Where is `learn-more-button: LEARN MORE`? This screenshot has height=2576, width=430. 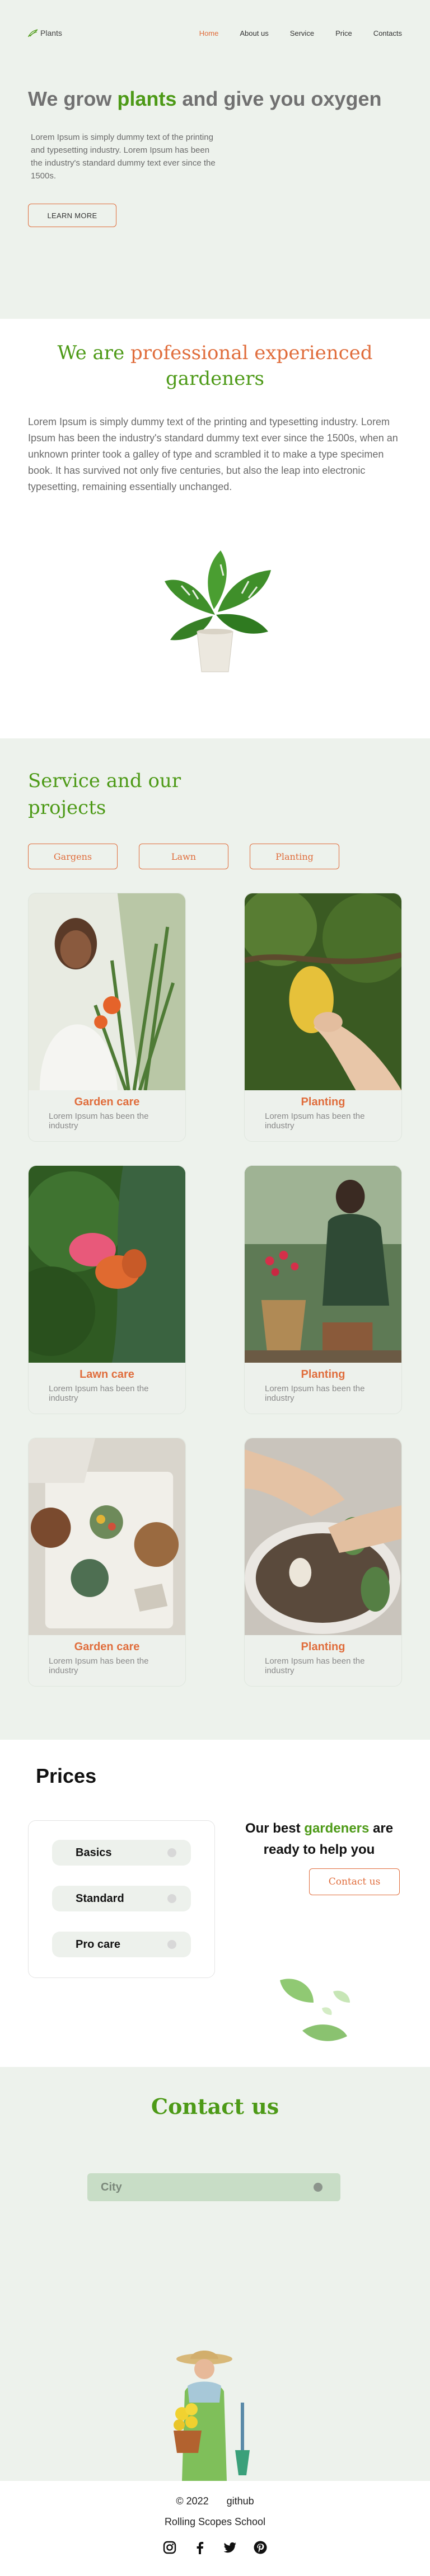
learn-more-button: LEARN MORE is located at coordinates (72, 215).